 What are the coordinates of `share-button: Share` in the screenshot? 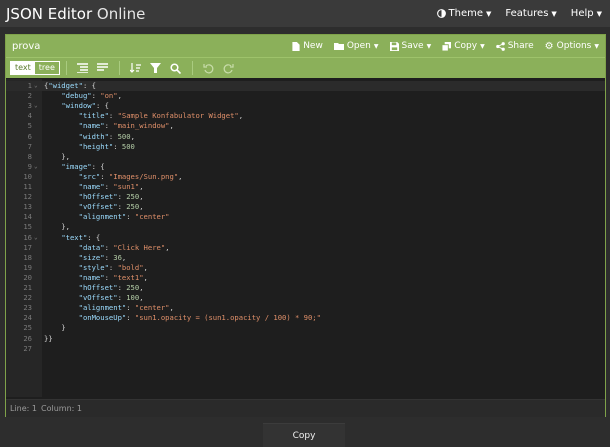 It's located at (514, 46).